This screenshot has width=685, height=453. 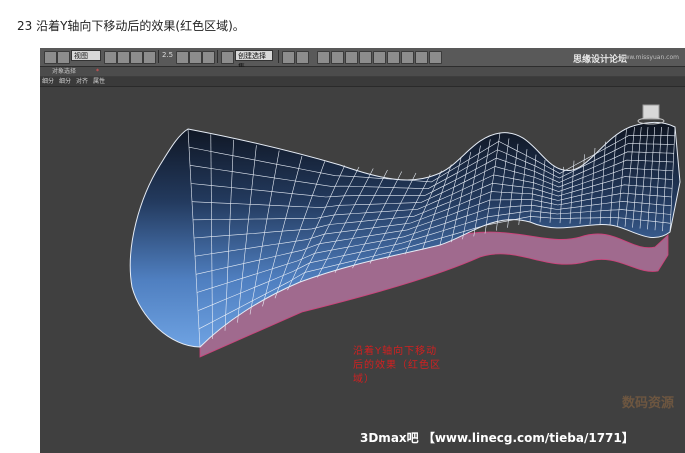 What do you see at coordinates (99, 81) in the screenshot?
I see `menu-item-properties: 属性` at bounding box center [99, 81].